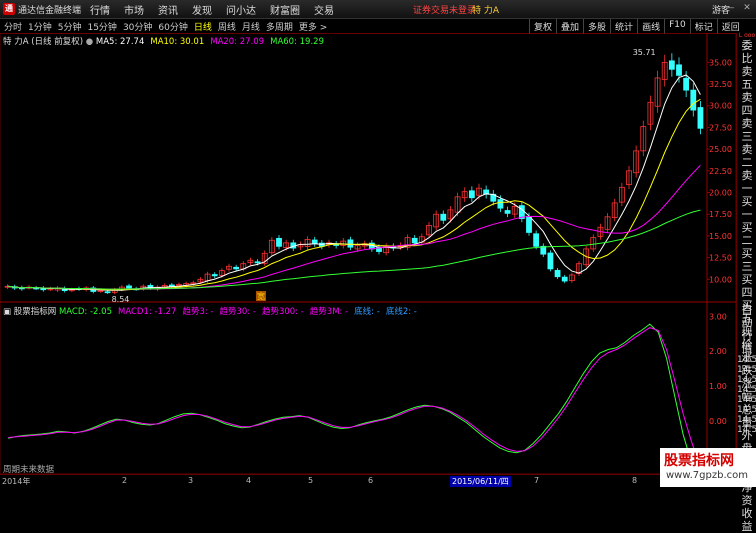 This screenshot has height=533, width=756. What do you see at coordinates (9, 9) in the screenshot?
I see `app-logo-icon: 通` at bounding box center [9, 9].